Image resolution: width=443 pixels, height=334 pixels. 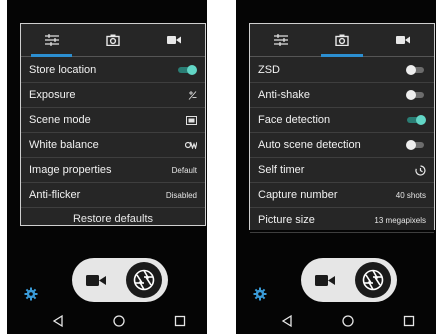 What do you see at coordinates (342, 95) in the screenshot?
I see `setting-row-anti-shake: Anti-shake` at bounding box center [342, 95].